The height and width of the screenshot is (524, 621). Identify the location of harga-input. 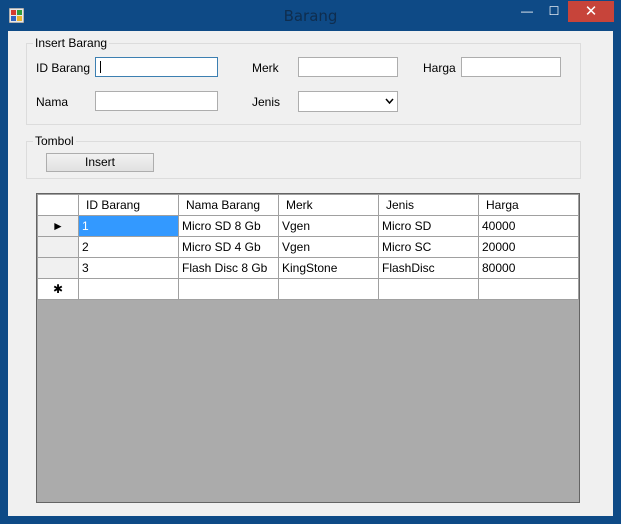
(511, 67).